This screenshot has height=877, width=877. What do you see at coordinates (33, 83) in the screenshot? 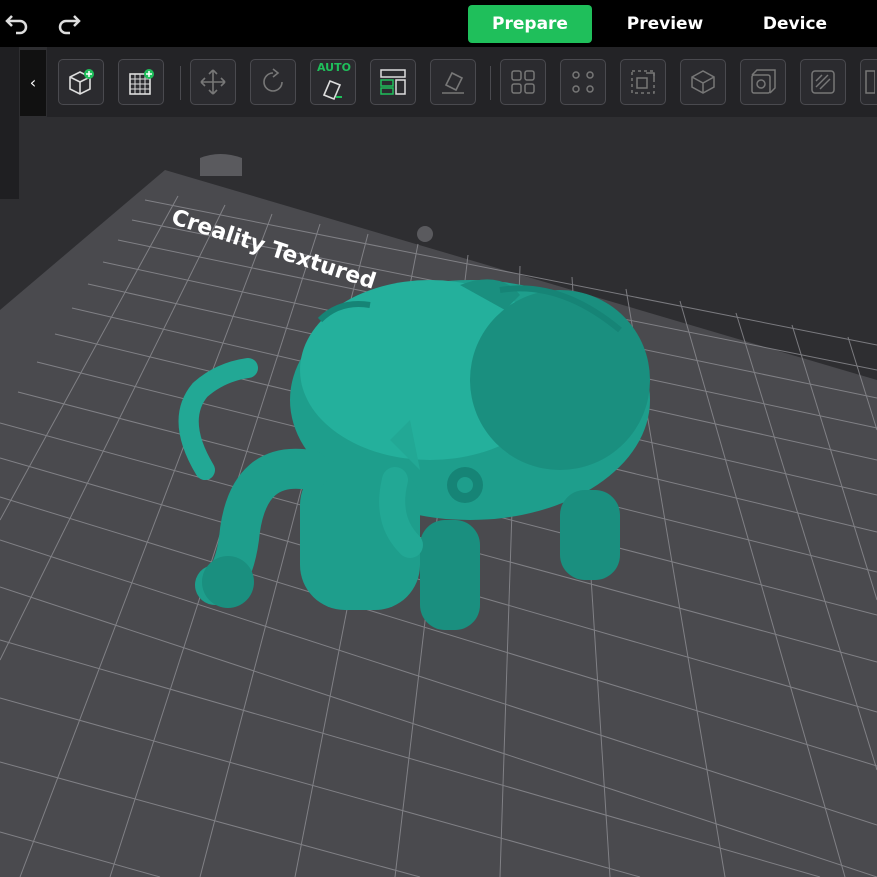
I see `collapse-sidebar-button: ‹` at bounding box center [33, 83].